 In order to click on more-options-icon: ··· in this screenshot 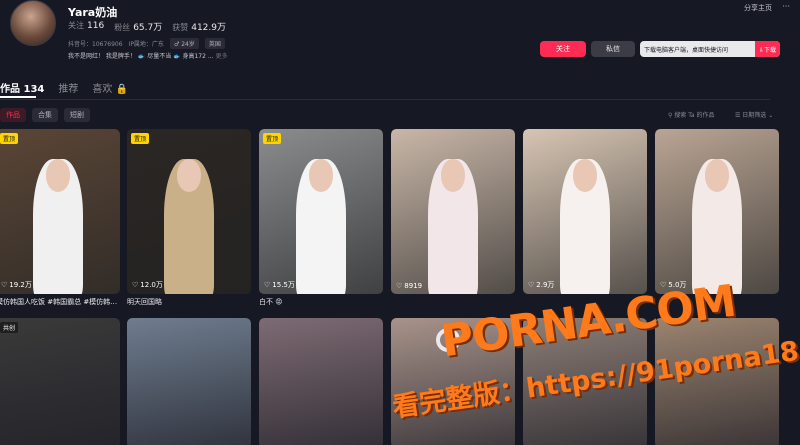, I will do `click(786, 6)`.